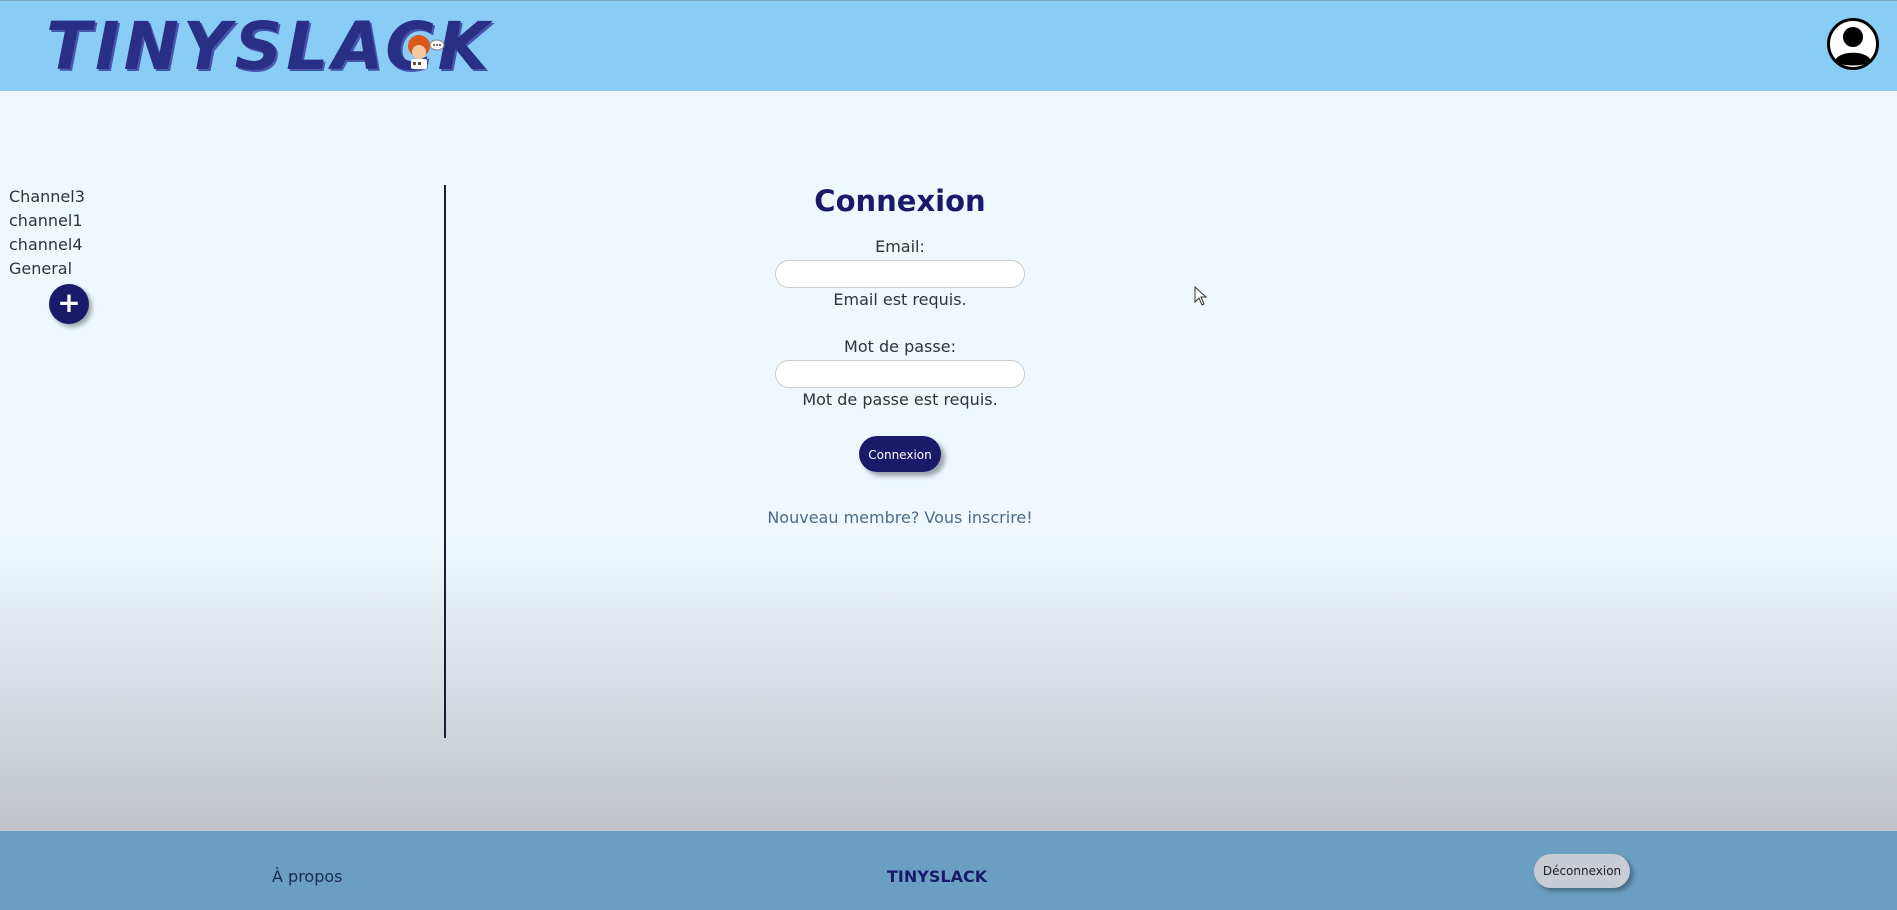 This screenshot has height=910, width=1897. What do you see at coordinates (900, 399) in the screenshot?
I see `password-error: Mot de passe est requis.` at bounding box center [900, 399].